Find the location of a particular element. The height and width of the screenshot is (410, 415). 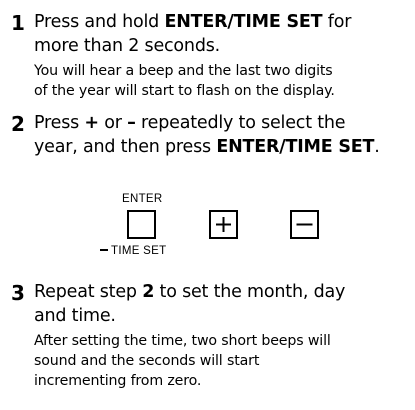

step-1-line-1: Press and hold ENTER/TIME SET for is located at coordinates (193, 22).